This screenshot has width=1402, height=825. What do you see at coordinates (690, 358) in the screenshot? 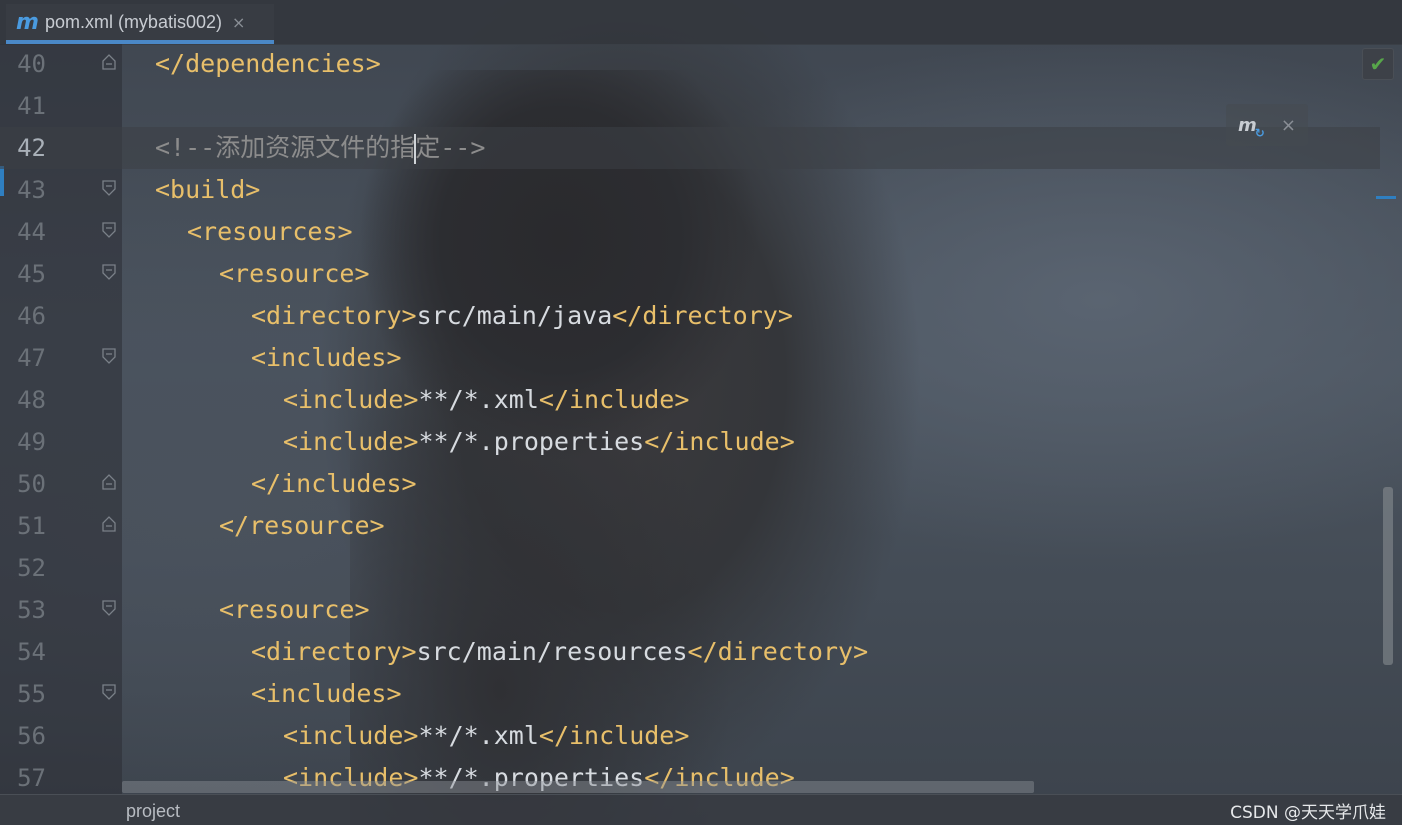
I see `code-line: 47 <includes>` at bounding box center [690, 358].